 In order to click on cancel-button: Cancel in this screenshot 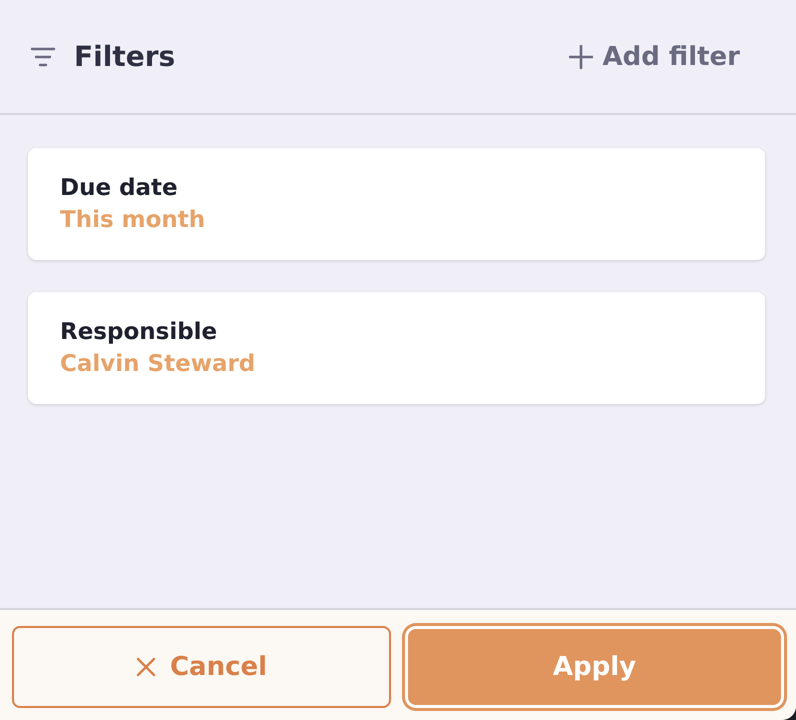, I will do `click(201, 667)`.